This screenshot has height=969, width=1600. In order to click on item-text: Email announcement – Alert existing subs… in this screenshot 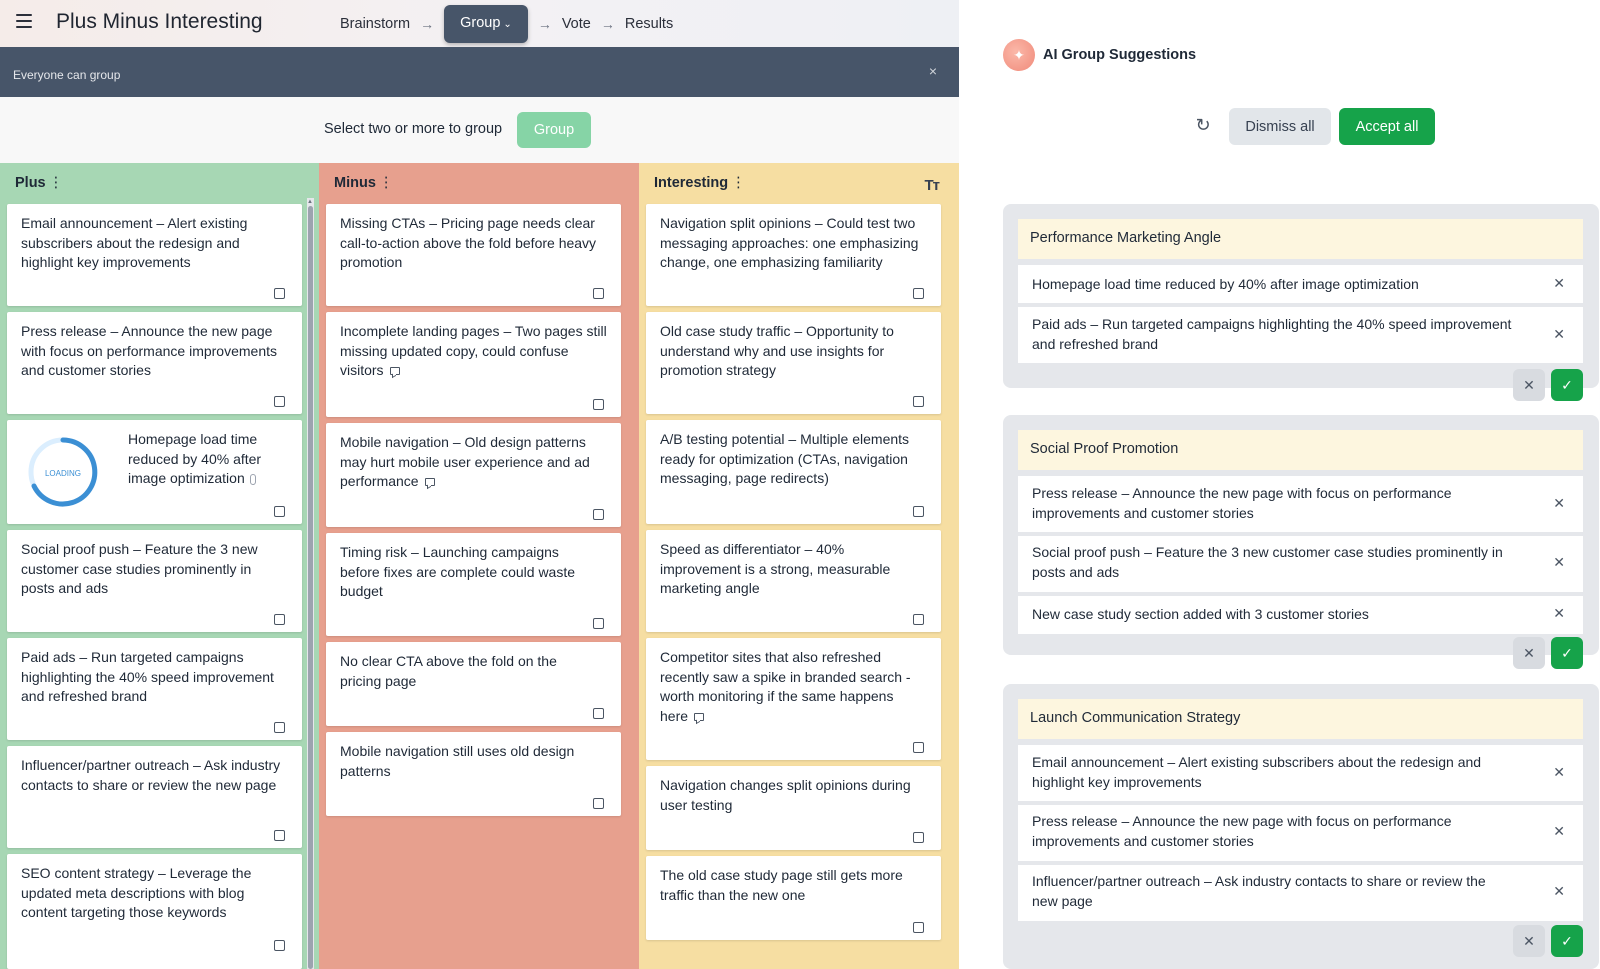, I will do `click(1257, 772)`.